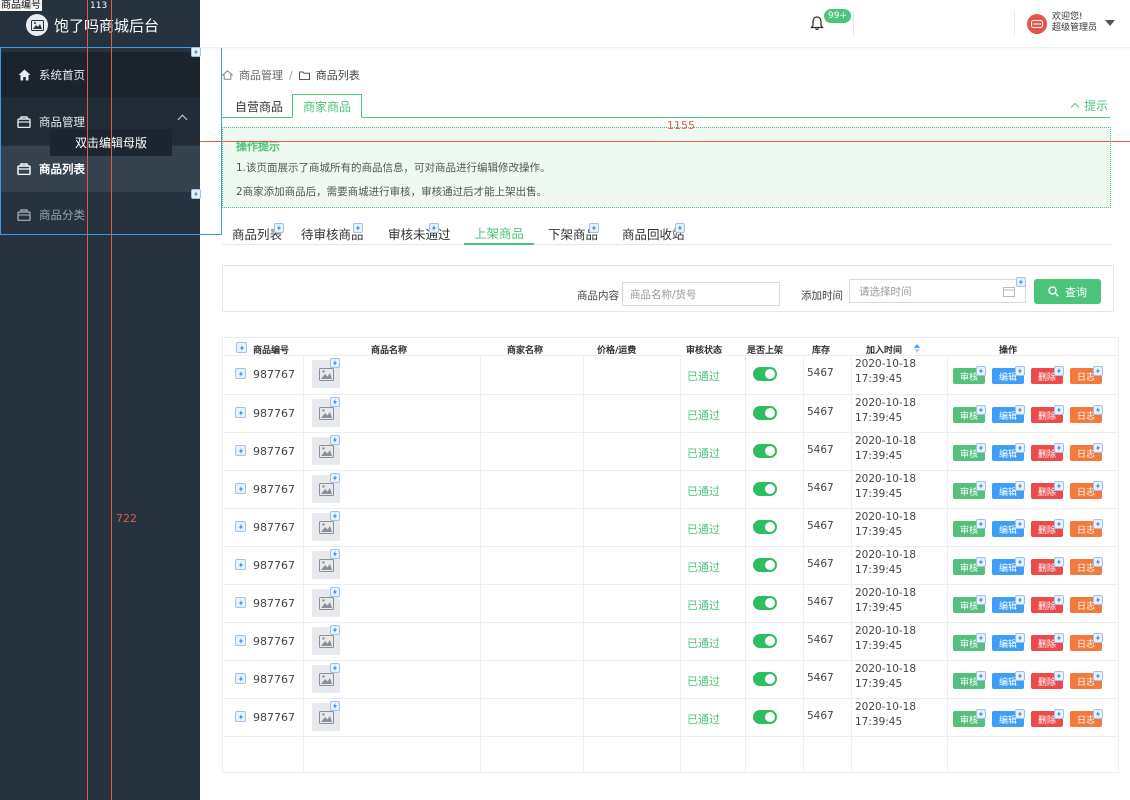 The image size is (1130, 800). I want to click on welcome-text: 欢迎您! 超级管理员, so click(1074, 23).